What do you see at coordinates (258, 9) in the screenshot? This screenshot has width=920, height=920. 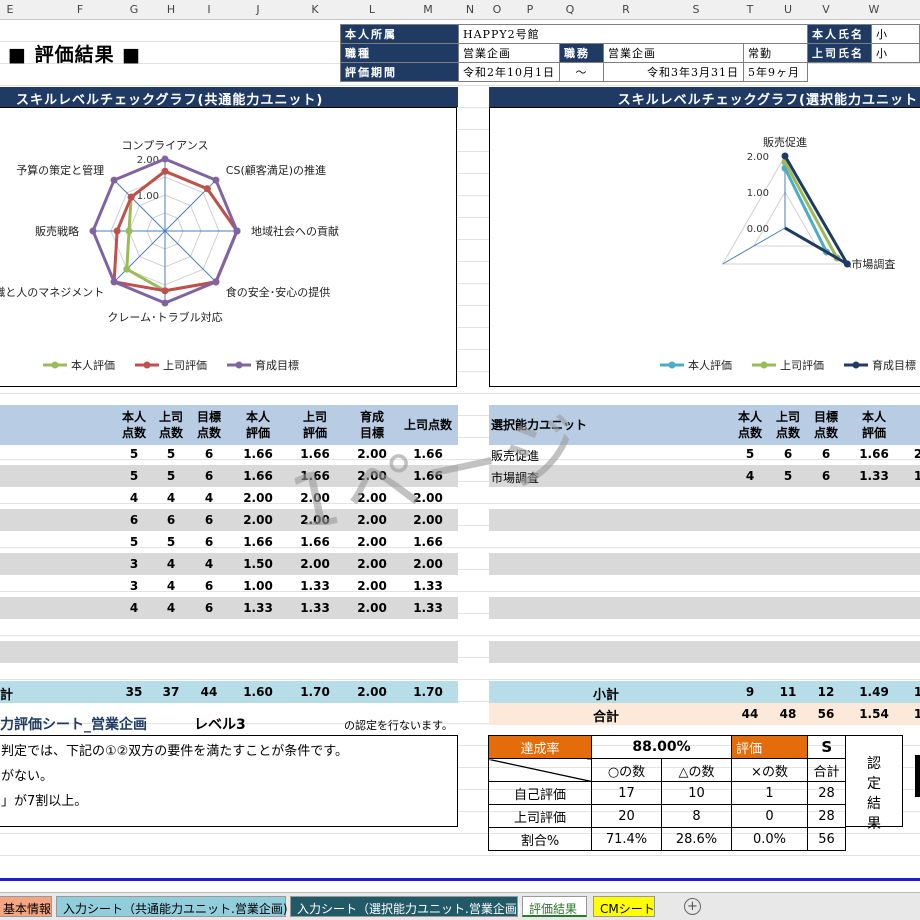 I see `column-letter: J` at bounding box center [258, 9].